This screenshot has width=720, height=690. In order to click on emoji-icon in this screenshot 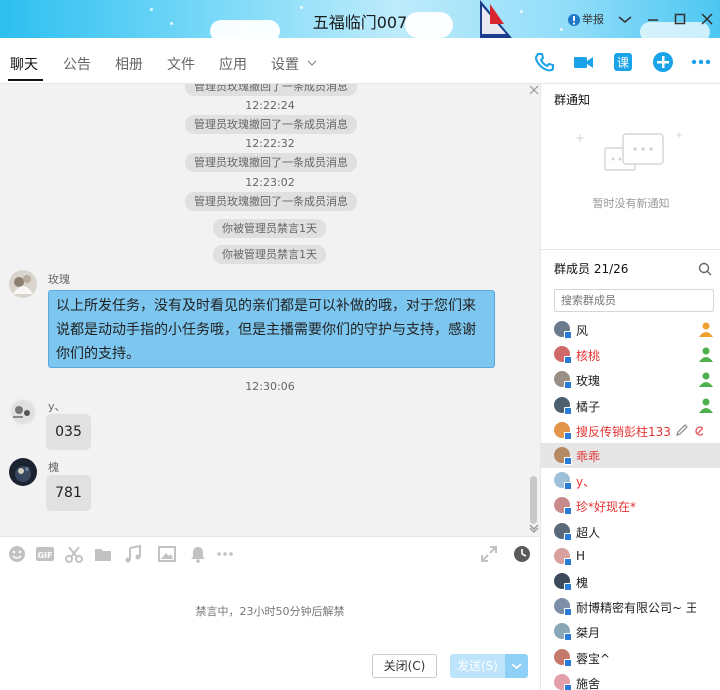, I will do `click(17, 554)`.